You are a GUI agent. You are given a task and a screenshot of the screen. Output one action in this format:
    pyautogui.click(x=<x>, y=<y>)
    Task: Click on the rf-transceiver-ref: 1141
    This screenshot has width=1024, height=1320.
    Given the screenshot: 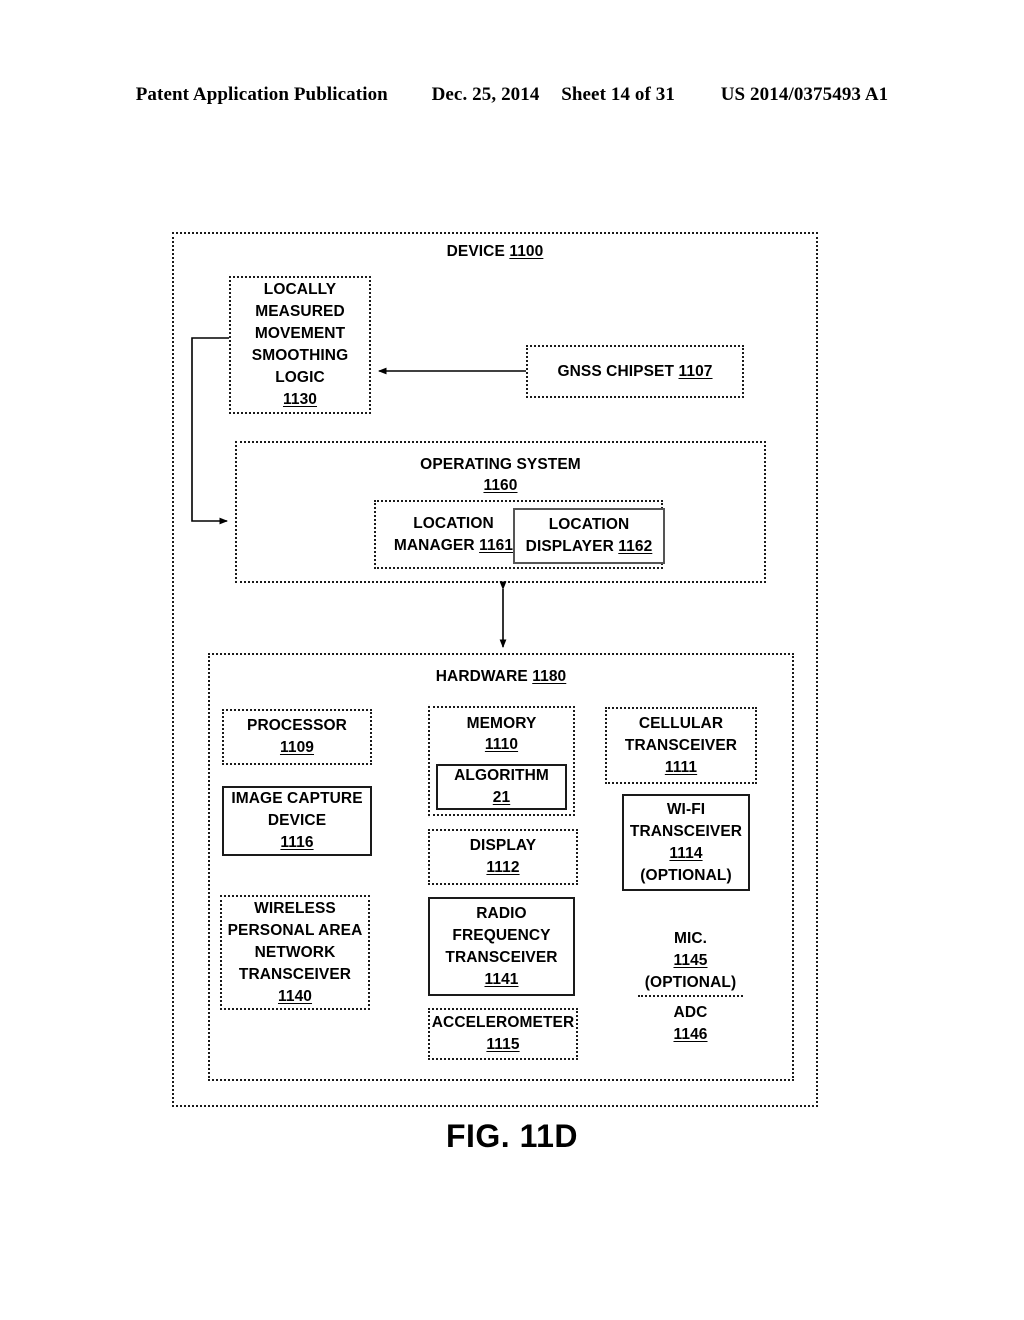 What is the action you would take?
    pyautogui.click(x=501, y=979)
    